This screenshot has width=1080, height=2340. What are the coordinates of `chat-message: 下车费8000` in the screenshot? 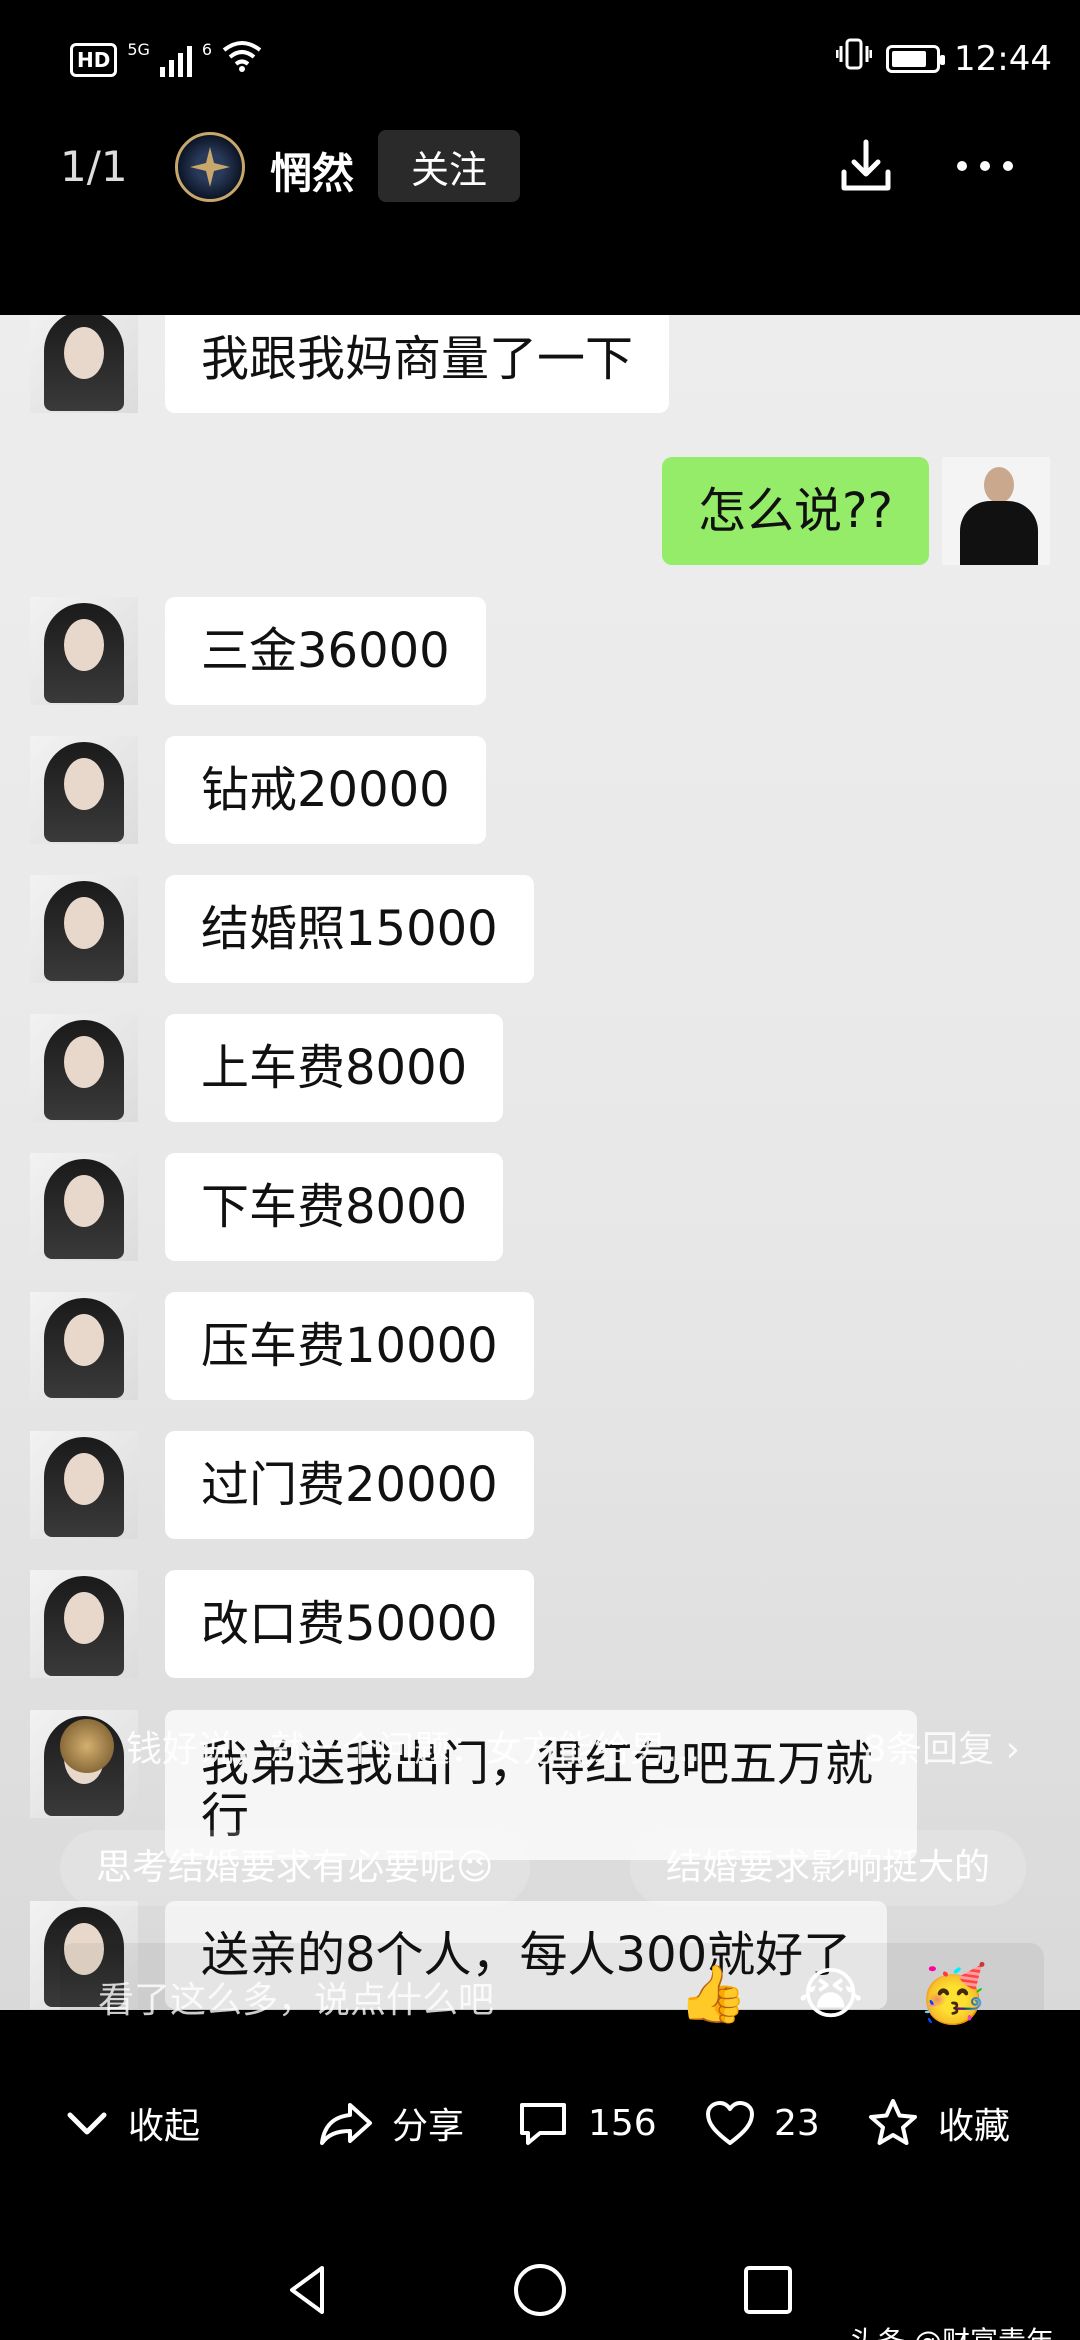 It's located at (540, 1208).